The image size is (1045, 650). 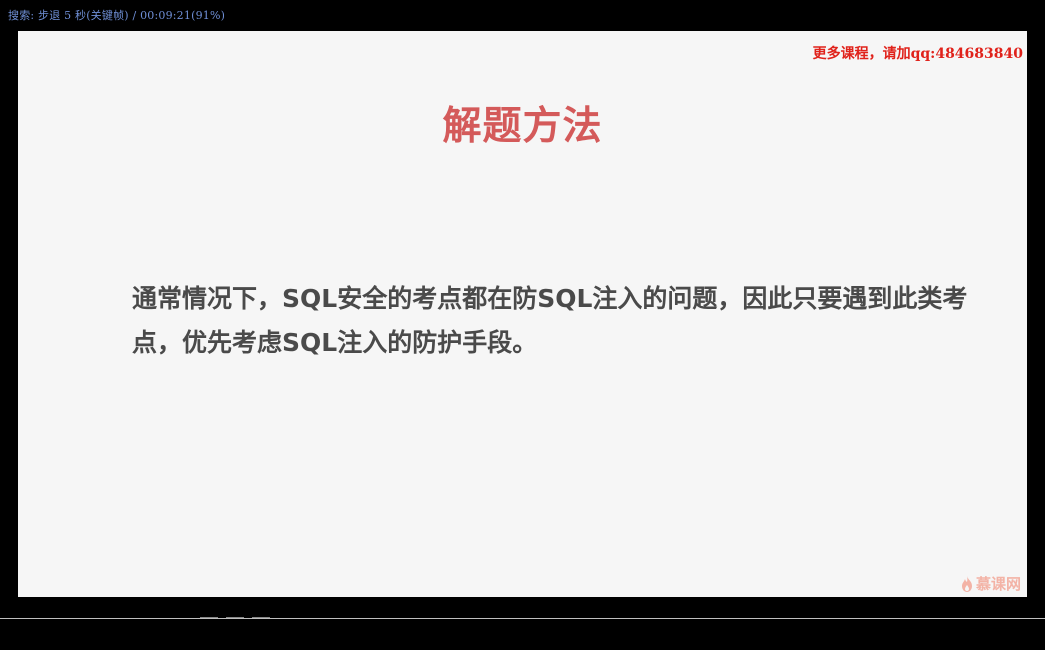 What do you see at coordinates (917, 54) in the screenshot?
I see `promo-text: 更多课程，请加qq:484683840` at bounding box center [917, 54].